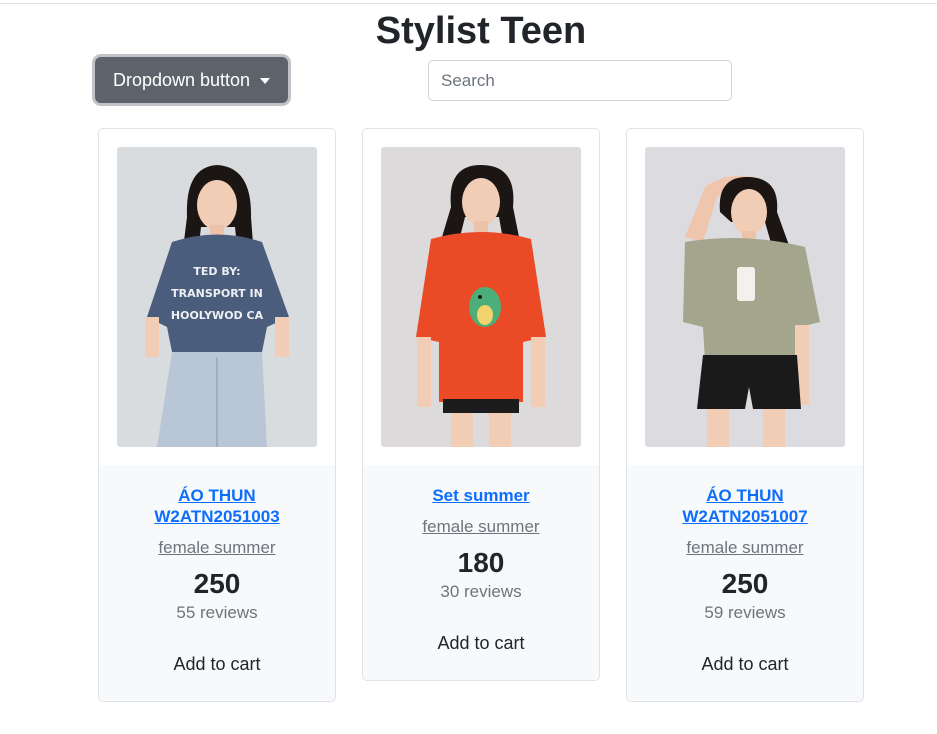 The height and width of the screenshot is (734, 937). I want to click on dropdown-button: Dropdown button, so click(191, 80).